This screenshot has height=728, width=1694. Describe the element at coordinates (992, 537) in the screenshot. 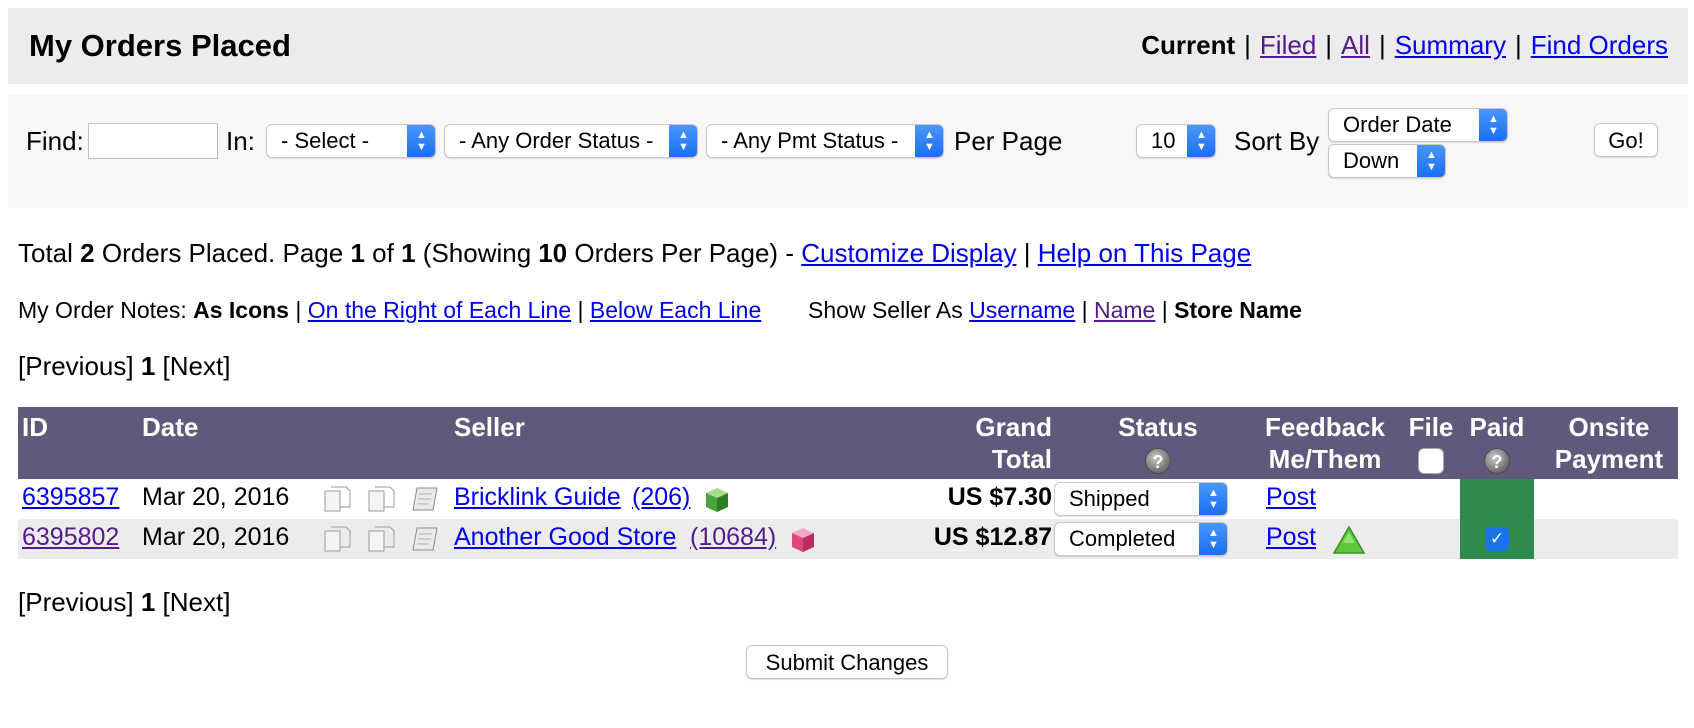

I see `order-grand-total: US $12.87` at that location.